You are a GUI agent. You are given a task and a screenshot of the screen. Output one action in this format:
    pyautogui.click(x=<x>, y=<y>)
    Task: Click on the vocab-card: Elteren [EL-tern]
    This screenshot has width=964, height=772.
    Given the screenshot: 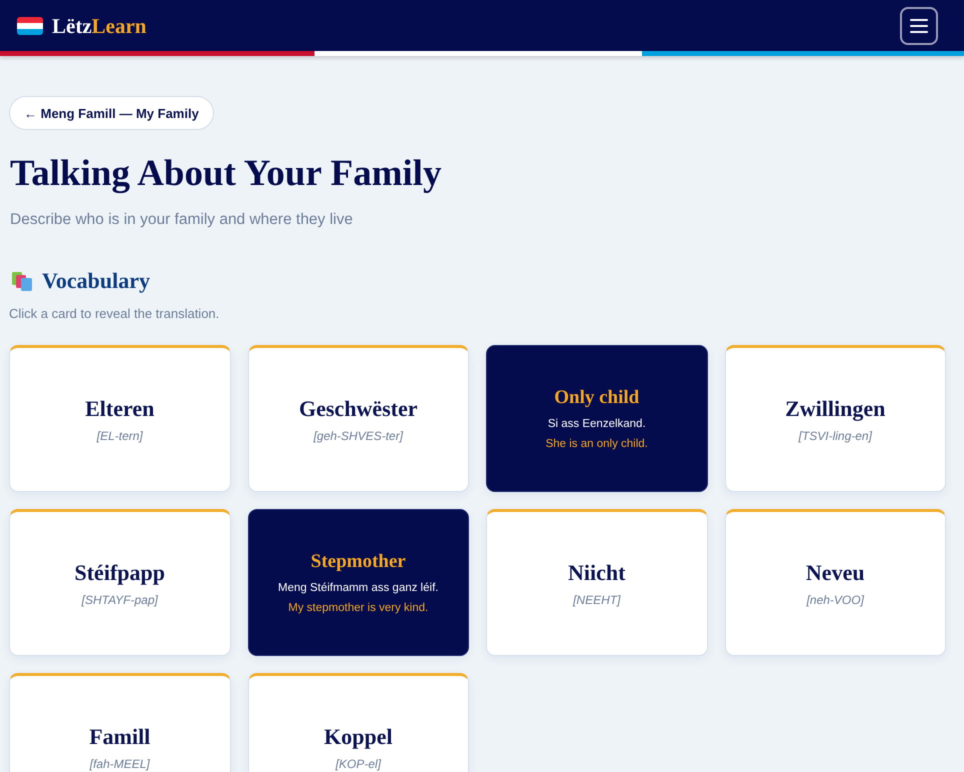 What is the action you would take?
    pyautogui.click(x=119, y=418)
    